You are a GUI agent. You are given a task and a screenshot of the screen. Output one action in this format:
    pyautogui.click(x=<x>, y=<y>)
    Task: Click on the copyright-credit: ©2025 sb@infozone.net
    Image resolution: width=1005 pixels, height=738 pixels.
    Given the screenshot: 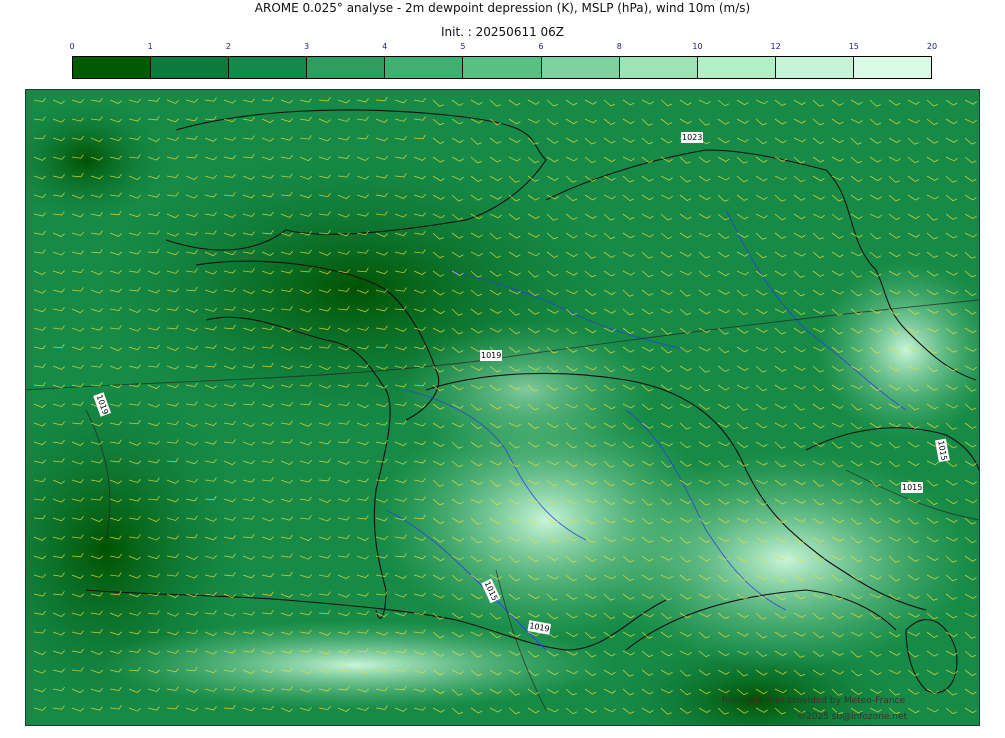 What is the action you would take?
    pyautogui.click(x=852, y=717)
    